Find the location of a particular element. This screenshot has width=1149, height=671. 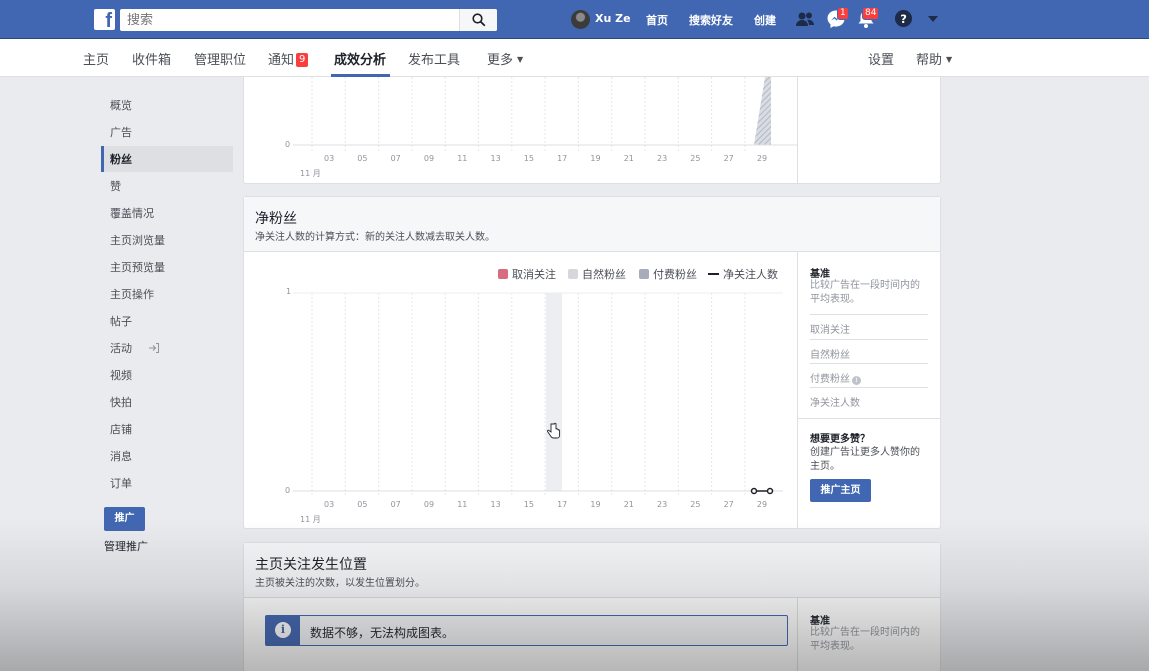

more-caret-icon: ▼ is located at coordinates (520, 59).